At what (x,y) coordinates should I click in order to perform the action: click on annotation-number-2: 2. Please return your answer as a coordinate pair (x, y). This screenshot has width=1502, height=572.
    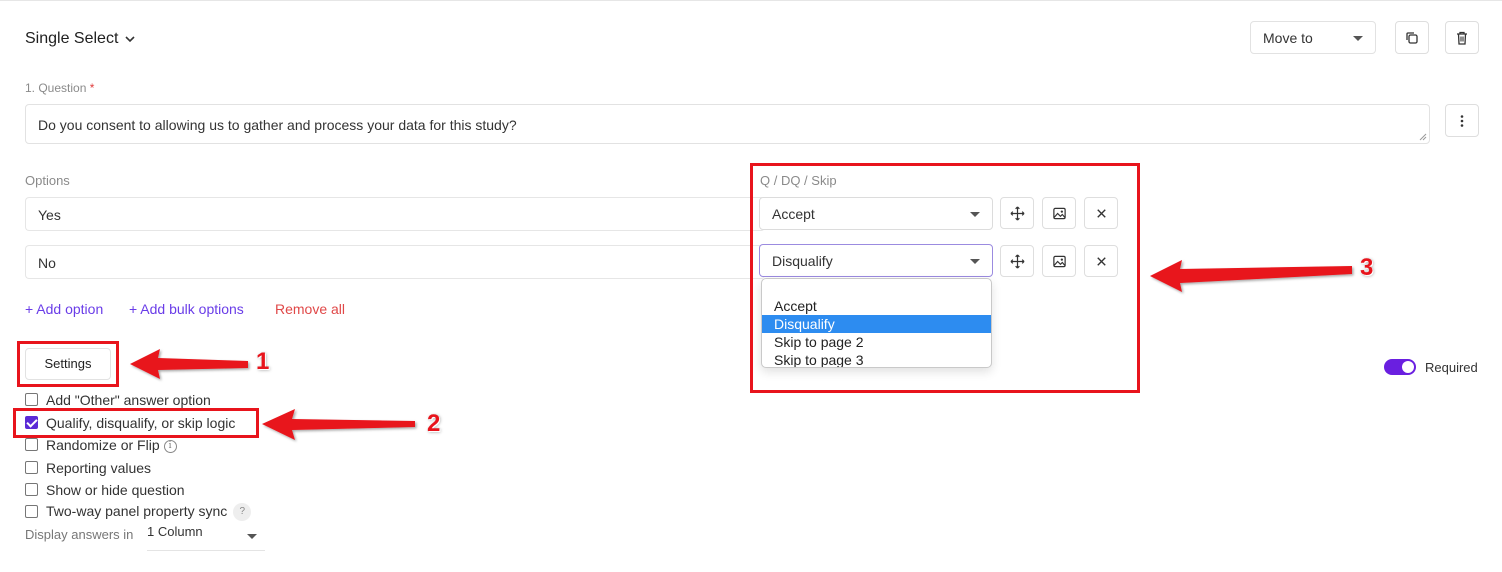
    Looking at the image, I should click on (434, 423).